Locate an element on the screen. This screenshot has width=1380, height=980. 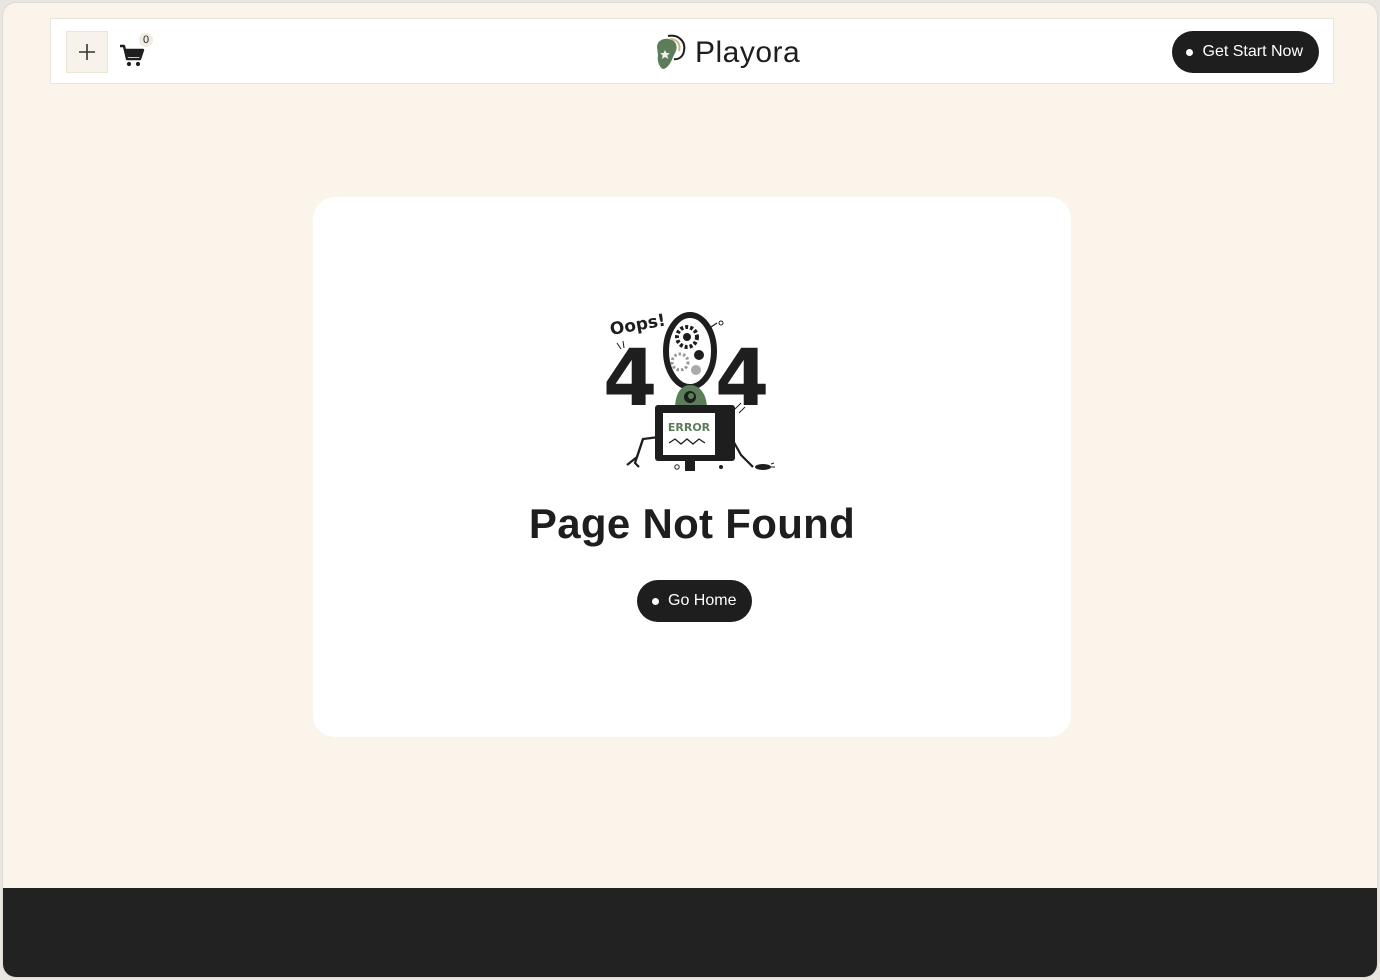
cart-count-badge: 0 is located at coordinates (146, 40).